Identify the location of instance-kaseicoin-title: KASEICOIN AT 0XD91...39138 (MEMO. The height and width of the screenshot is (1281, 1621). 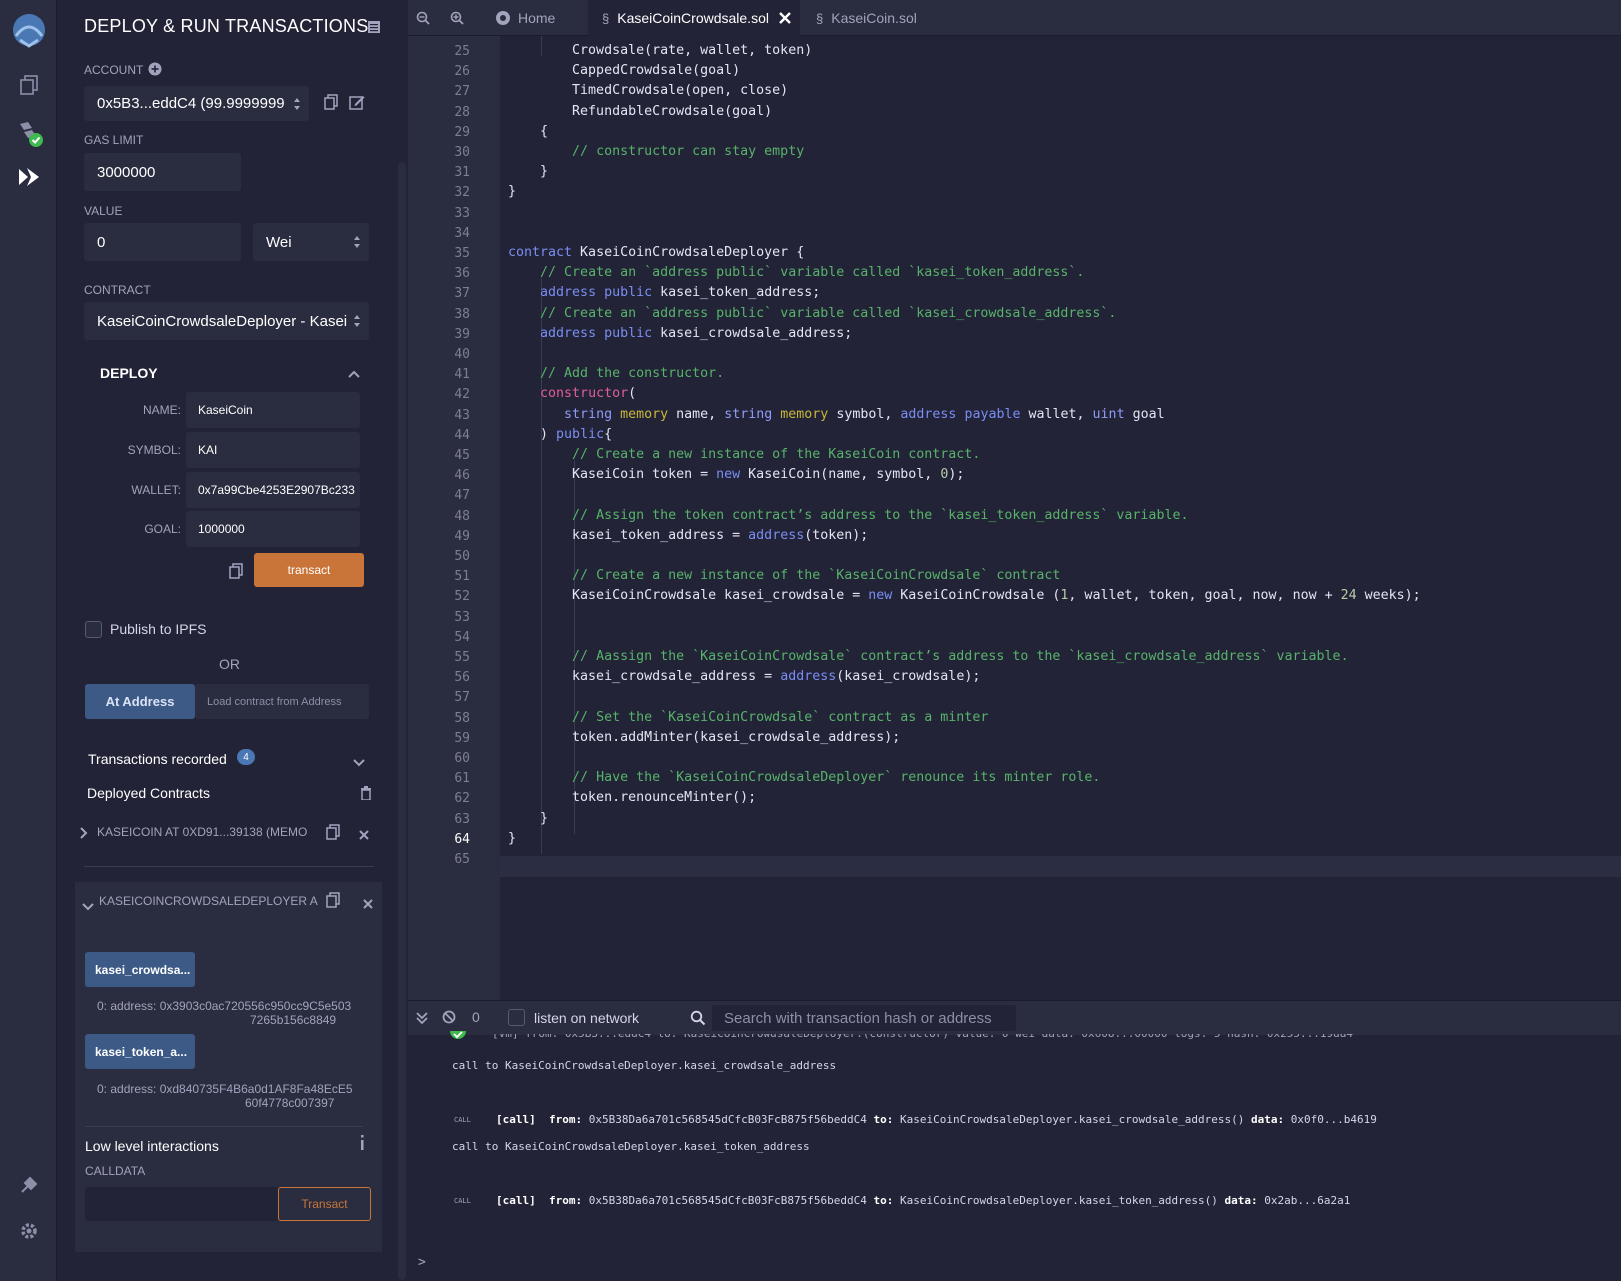
(202, 832).